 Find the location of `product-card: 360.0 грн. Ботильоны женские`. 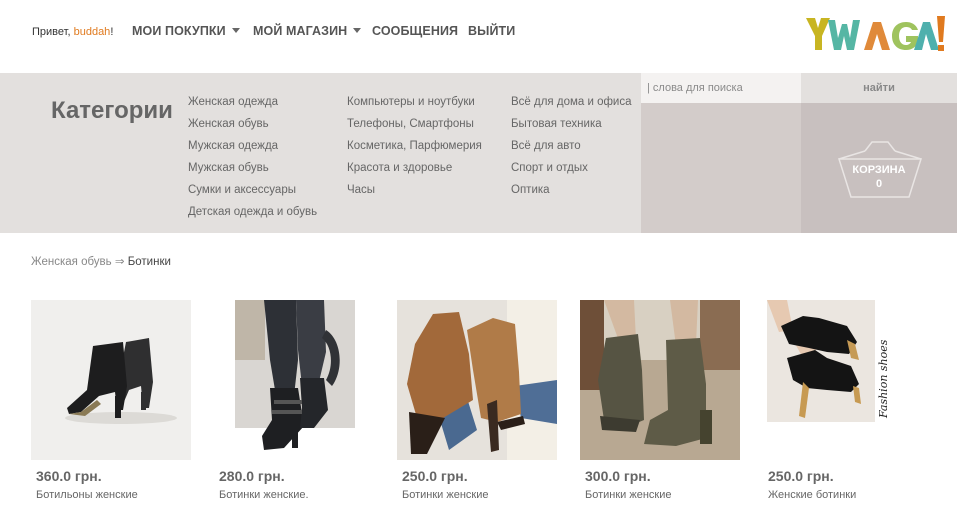

product-card: 360.0 грн. Ботильоны женские is located at coordinates (116, 400).